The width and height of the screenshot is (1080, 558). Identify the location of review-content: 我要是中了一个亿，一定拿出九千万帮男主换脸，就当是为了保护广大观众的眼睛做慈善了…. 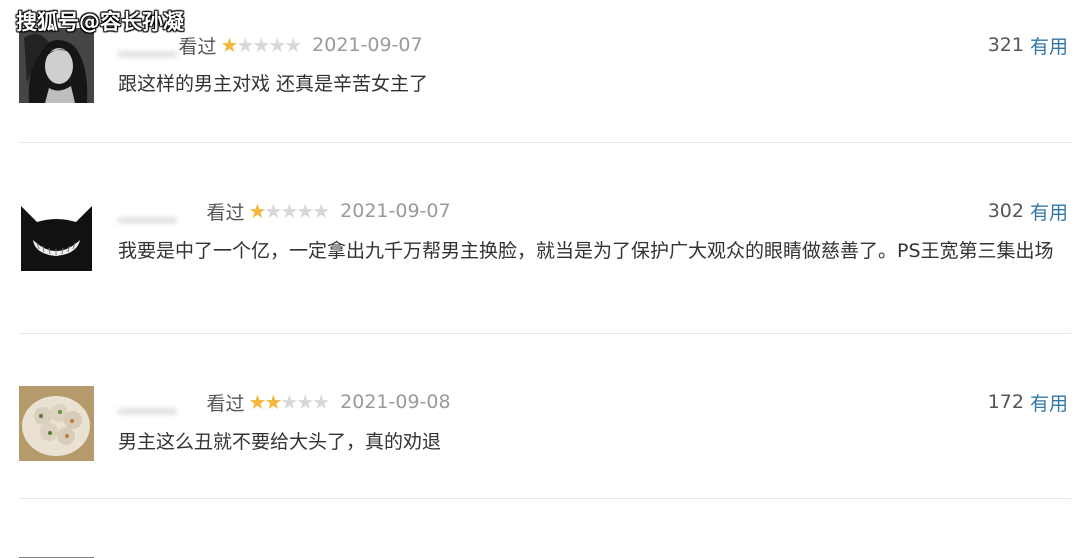
(586, 251).